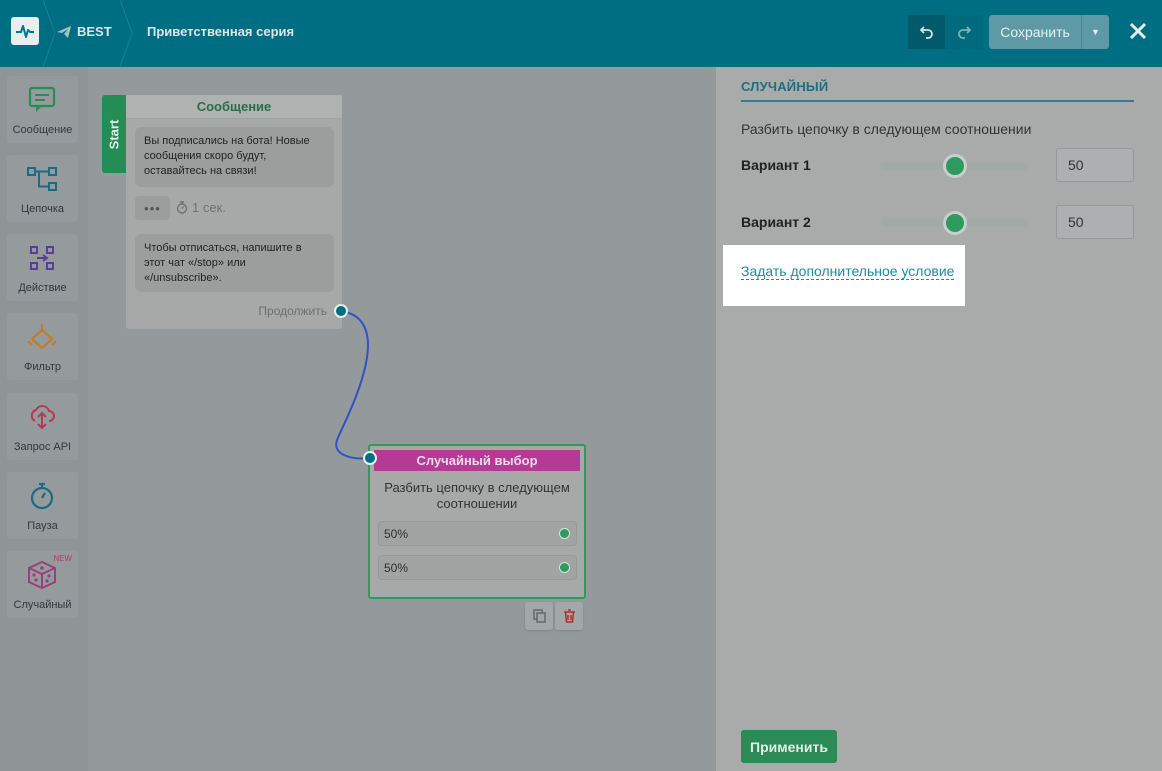 The height and width of the screenshot is (771, 1162). Describe the element at coordinates (42, 496) in the screenshot. I see `pause-icon` at that location.